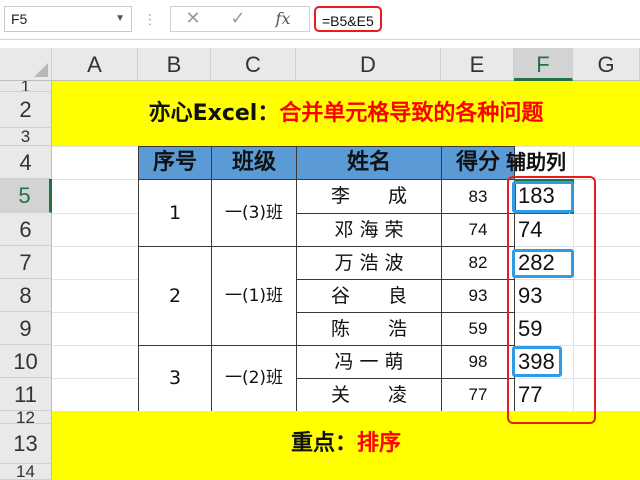 The image size is (640, 480). I want to click on header-name: 姓名, so click(369, 163).